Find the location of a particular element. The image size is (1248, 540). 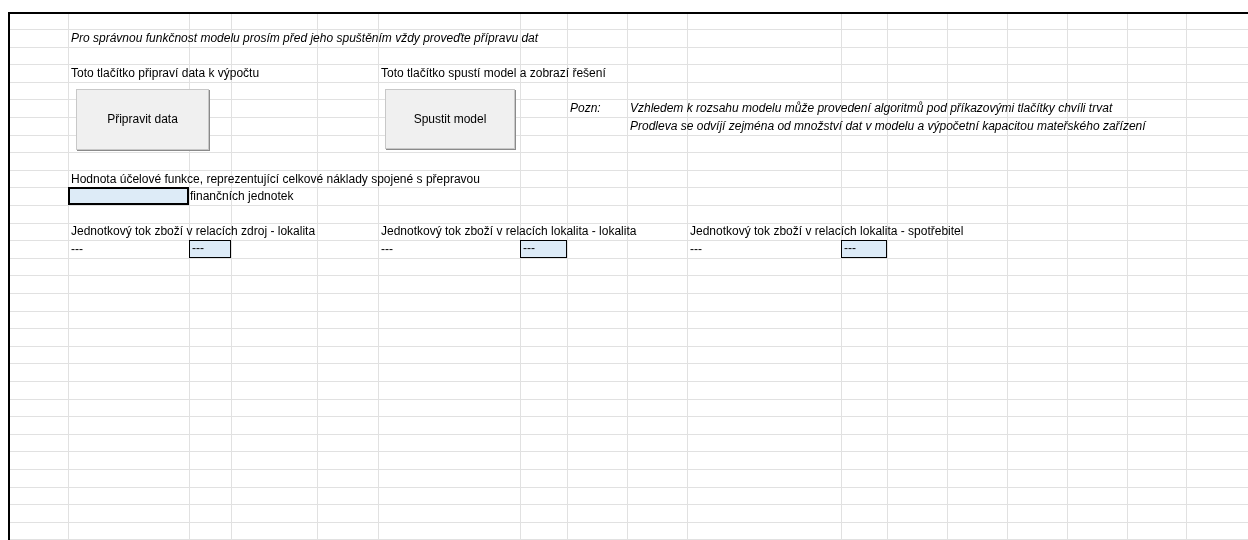

run-model-button: Spustit model is located at coordinates (450, 118).